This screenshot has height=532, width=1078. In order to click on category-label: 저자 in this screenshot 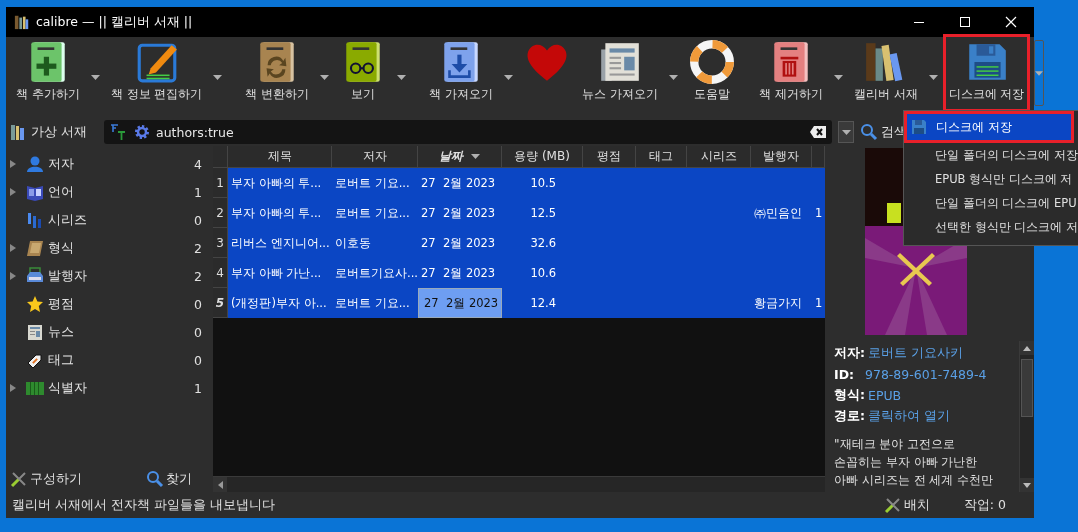, I will do `click(119, 164)`.